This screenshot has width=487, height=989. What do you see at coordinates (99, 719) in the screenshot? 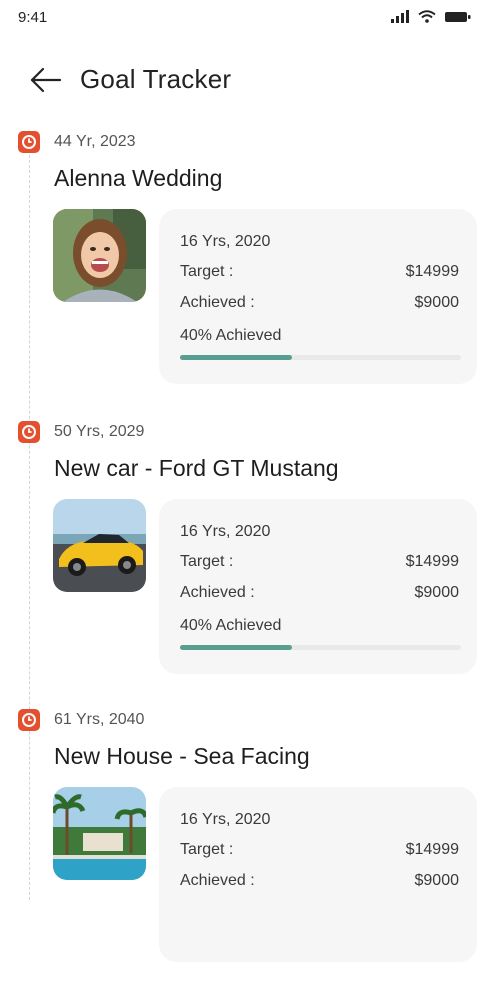
I see `goal-date: 61 Yrs, 2040` at bounding box center [99, 719].